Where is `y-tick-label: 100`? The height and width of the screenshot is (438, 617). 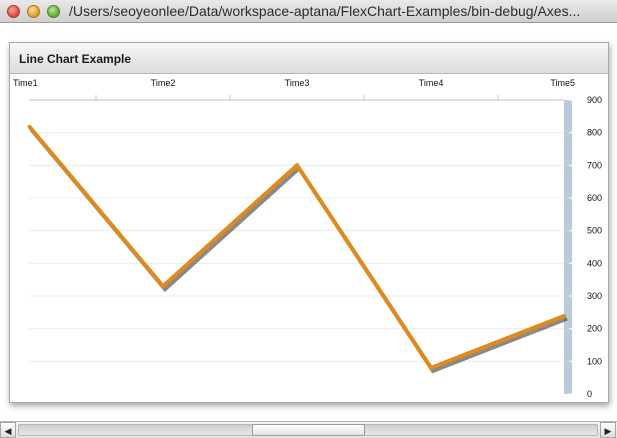
y-tick-label: 100 is located at coordinates (594, 361).